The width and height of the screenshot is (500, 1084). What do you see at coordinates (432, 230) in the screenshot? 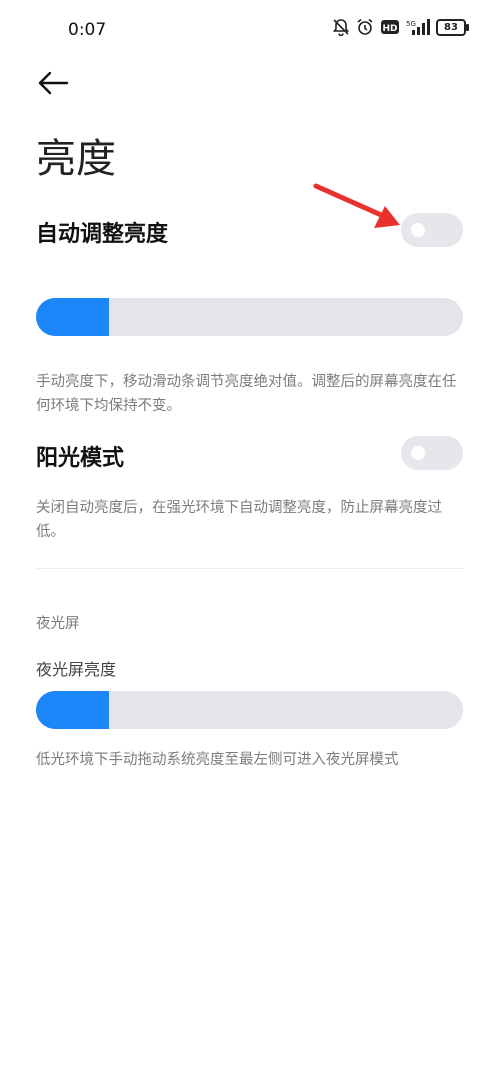
I see `auto-brightness-toggle` at bounding box center [432, 230].